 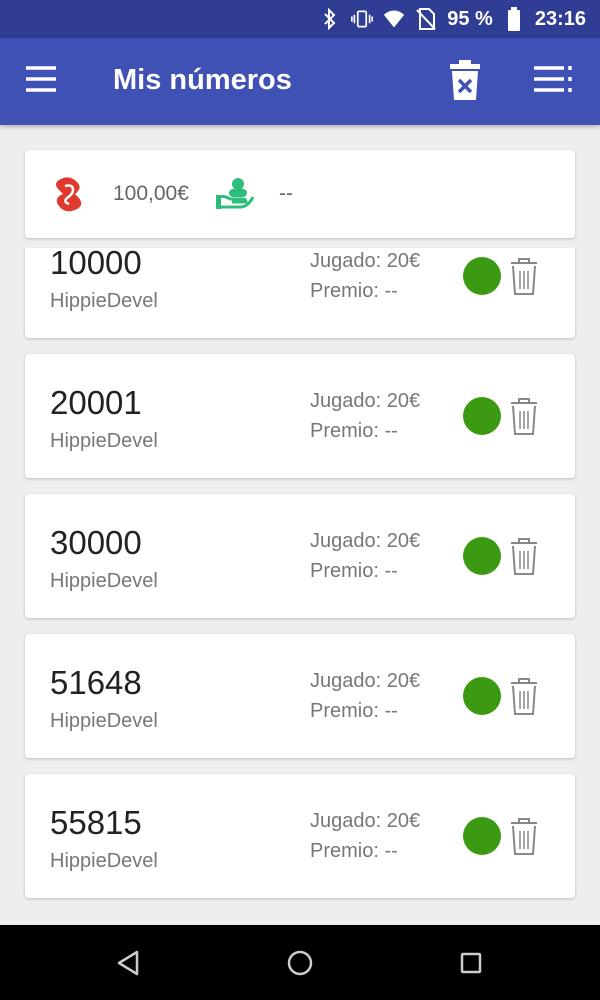 What do you see at coordinates (514, 19) in the screenshot?
I see `battery-icon` at bounding box center [514, 19].